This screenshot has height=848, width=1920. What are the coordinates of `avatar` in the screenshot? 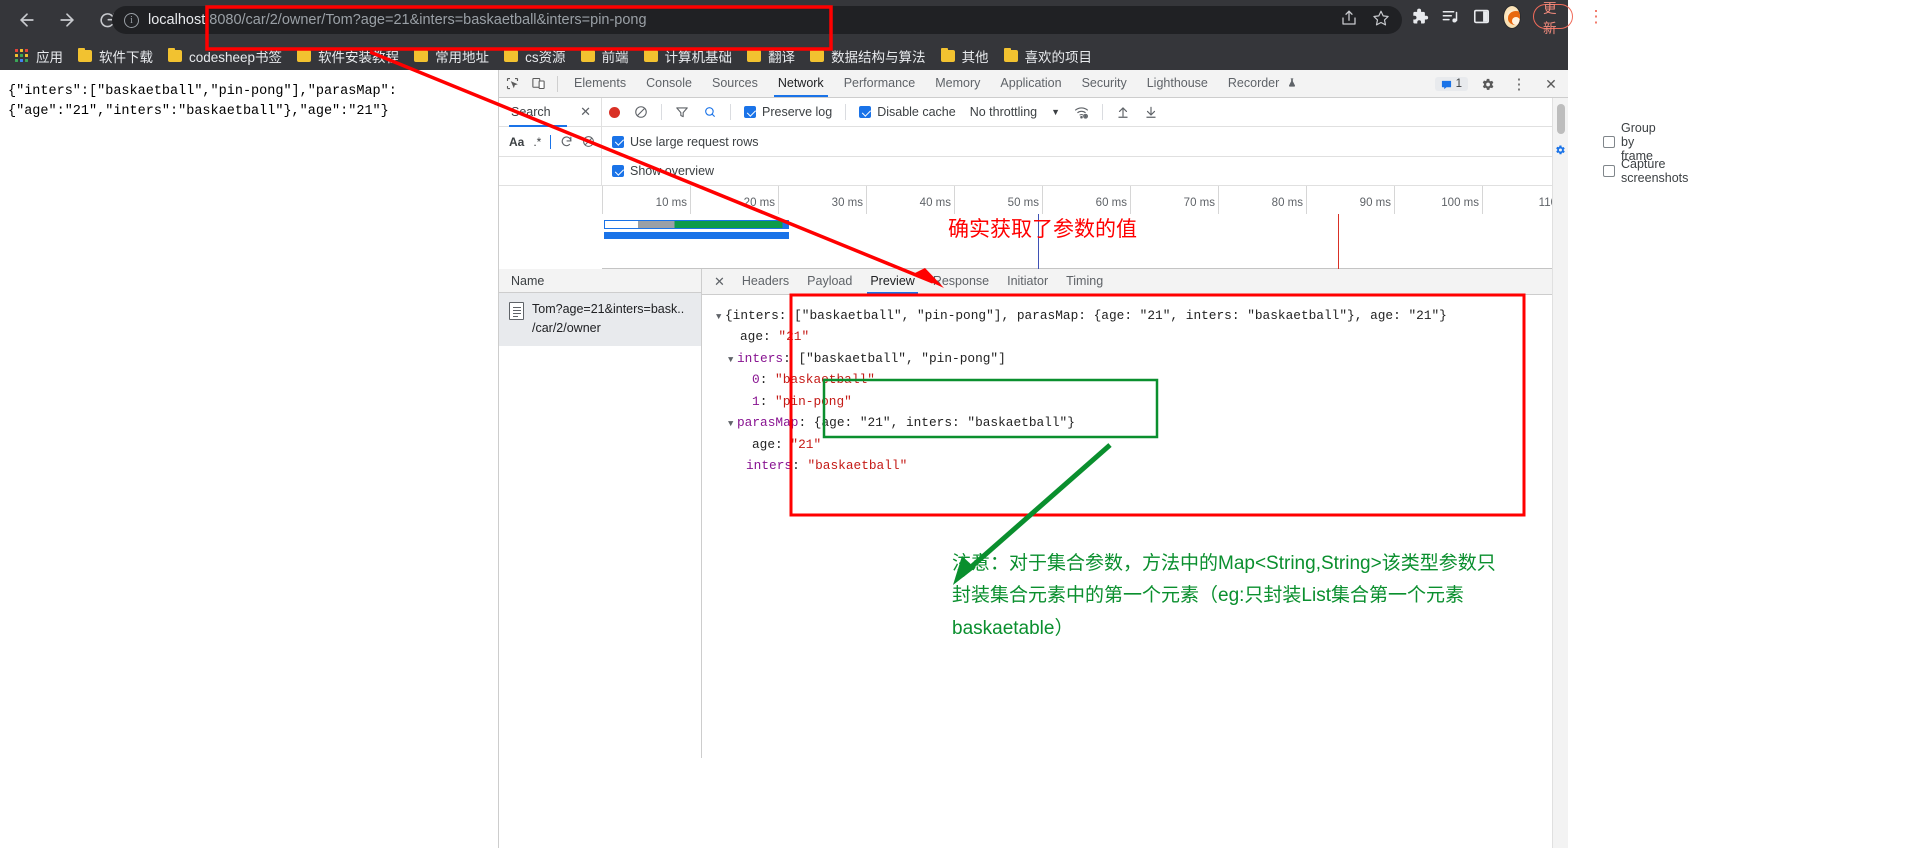 It's located at (1512, 16).